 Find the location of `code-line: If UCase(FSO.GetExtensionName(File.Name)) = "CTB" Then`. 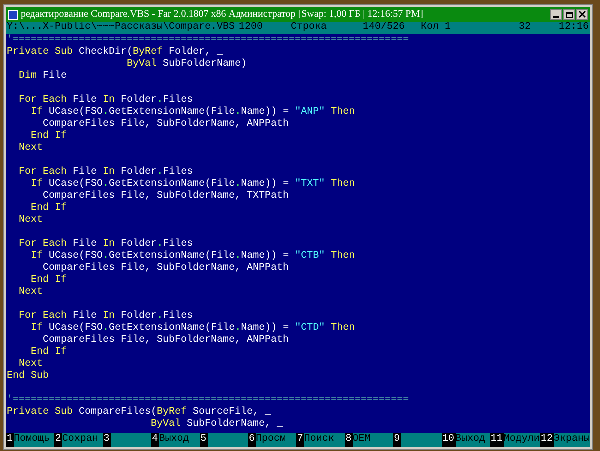

code-line: If UCase(FSO.GetExtensionName(File.Name)) = "CTB" Then is located at coordinates (193, 256).